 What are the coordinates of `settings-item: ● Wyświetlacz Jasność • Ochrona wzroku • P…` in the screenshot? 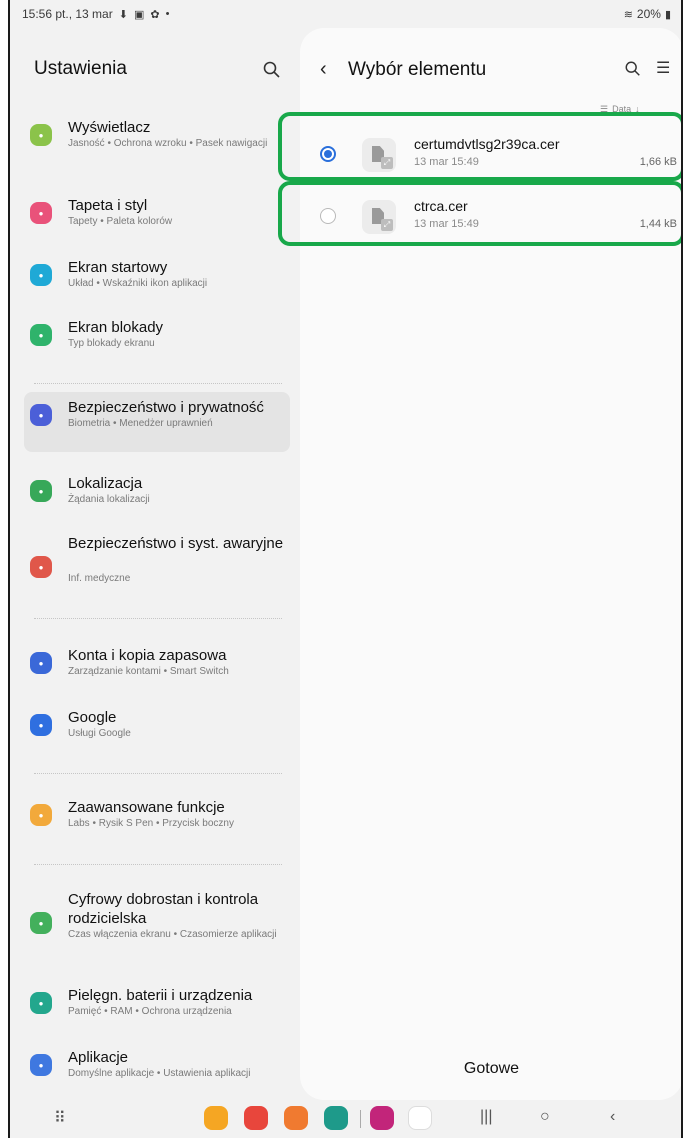 It's located at (157, 140).